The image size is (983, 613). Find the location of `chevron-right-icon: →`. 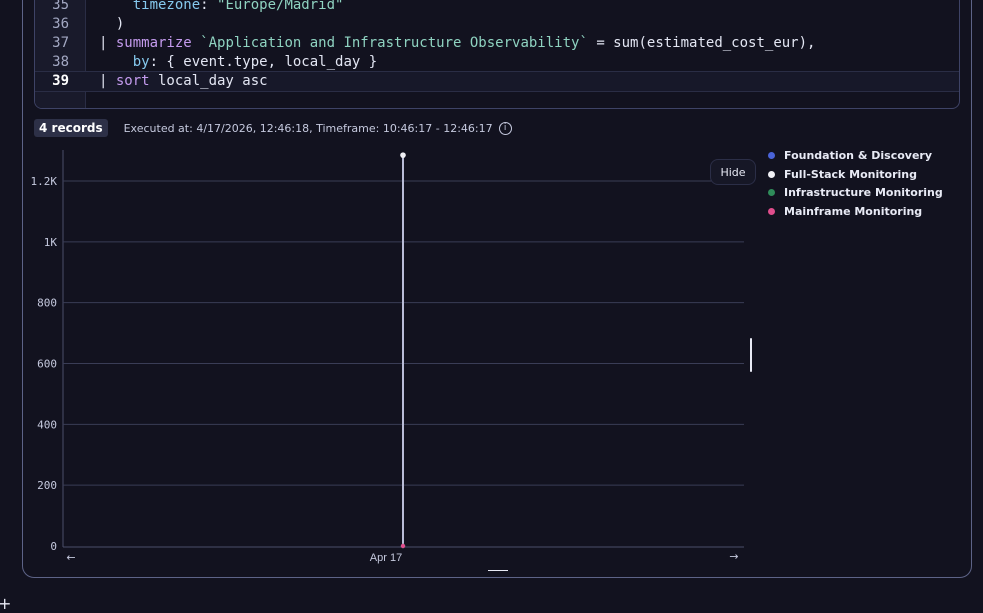

chevron-right-icon: → is located at coordinates (733, 556).